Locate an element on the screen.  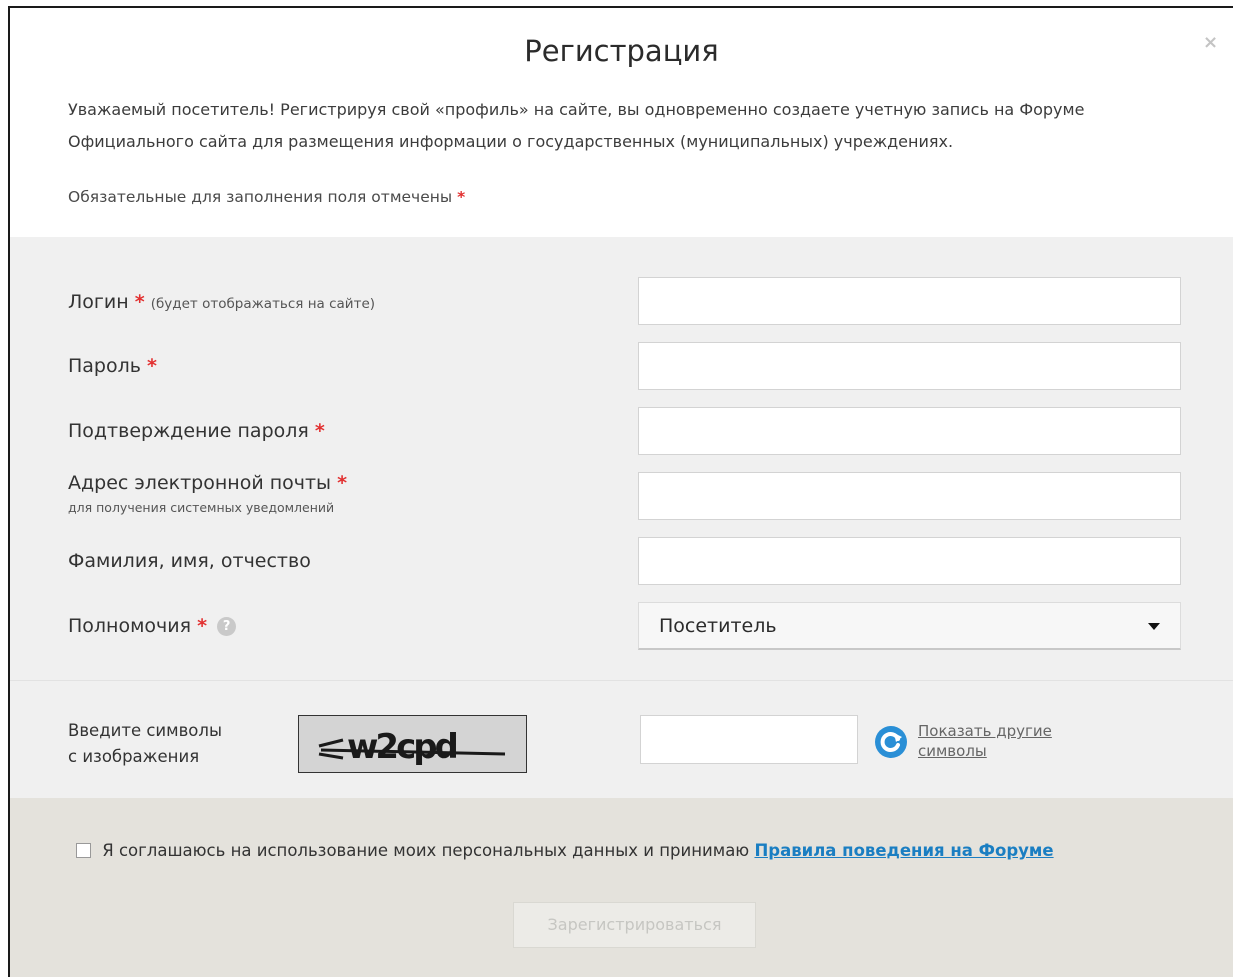
role-select-value: Посетитель is located at coordinates (718, 626).